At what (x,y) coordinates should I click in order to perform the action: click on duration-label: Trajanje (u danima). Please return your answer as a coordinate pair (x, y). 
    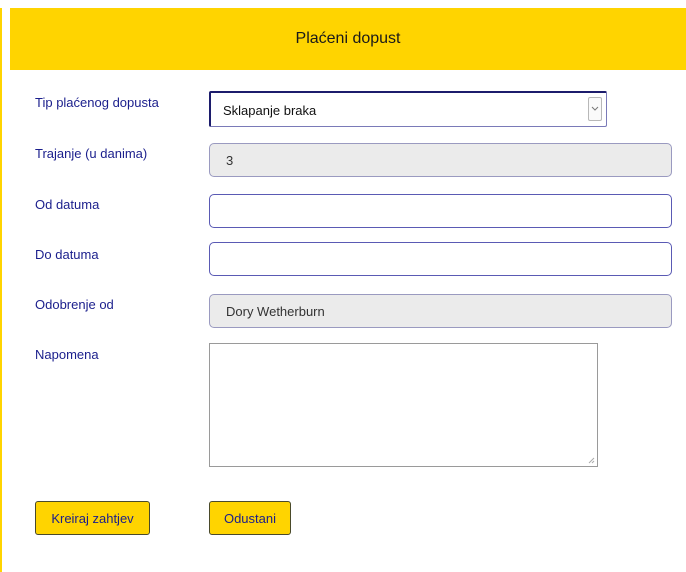
    Looking at the image, I should click on (91, 153).